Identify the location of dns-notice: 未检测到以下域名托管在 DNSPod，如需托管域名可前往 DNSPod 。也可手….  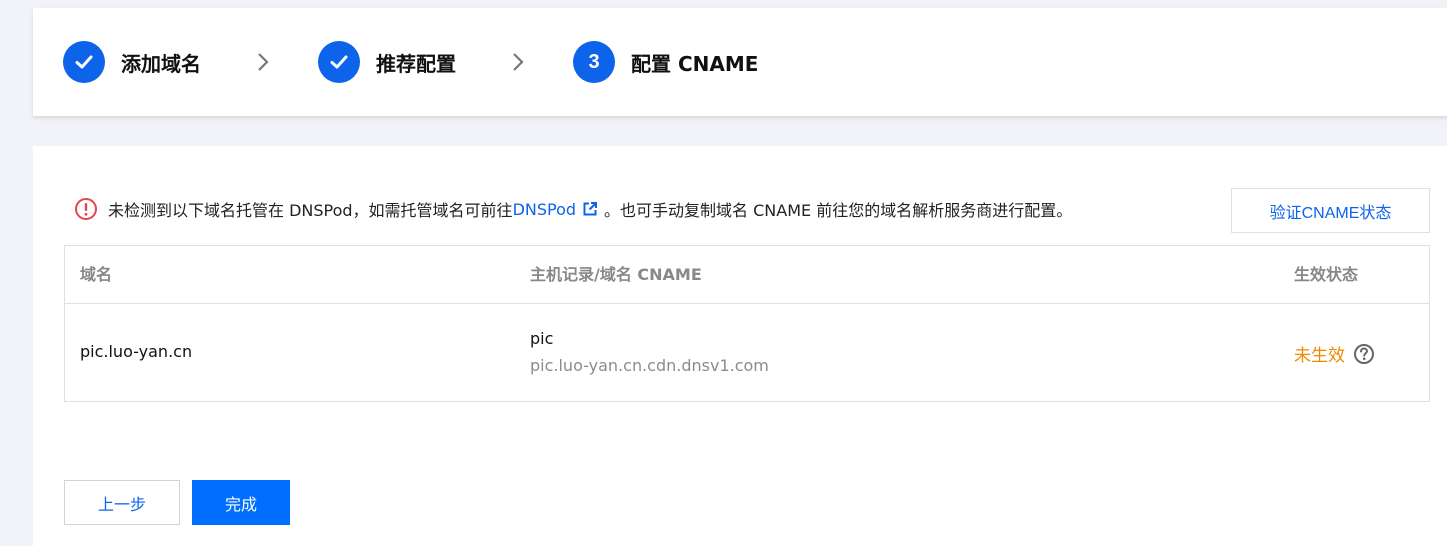
(573, 209).